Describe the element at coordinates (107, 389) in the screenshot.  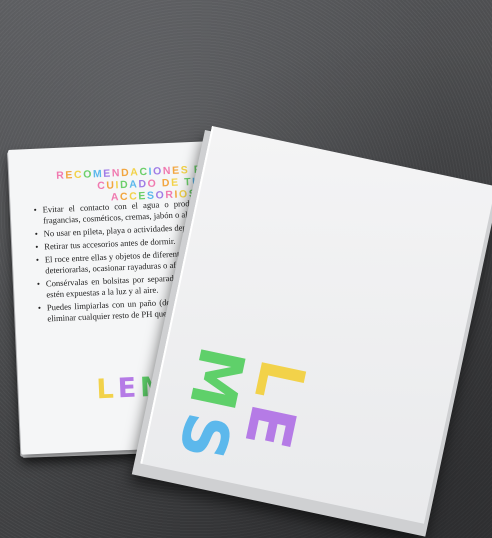
I see `logo-letter: L` at that location.